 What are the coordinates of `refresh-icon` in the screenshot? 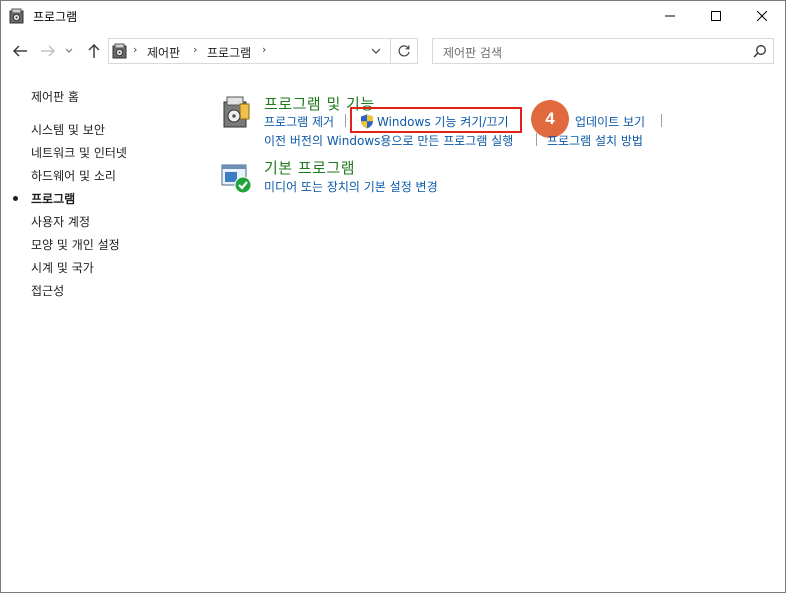 It's located at (404, 51).